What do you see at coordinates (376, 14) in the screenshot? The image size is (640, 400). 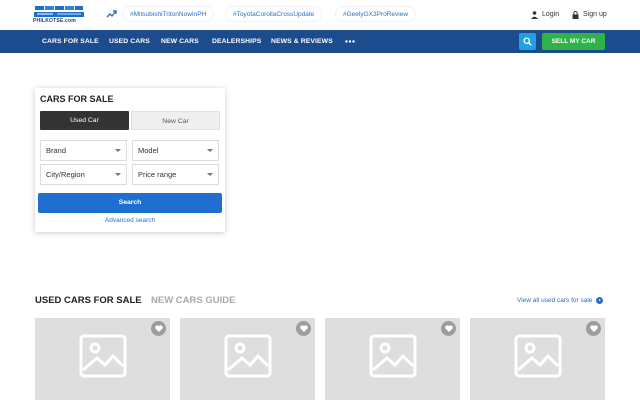 I see `hashtag-link: #GeelyGX3ProReview` at bounding box center [376, 14].